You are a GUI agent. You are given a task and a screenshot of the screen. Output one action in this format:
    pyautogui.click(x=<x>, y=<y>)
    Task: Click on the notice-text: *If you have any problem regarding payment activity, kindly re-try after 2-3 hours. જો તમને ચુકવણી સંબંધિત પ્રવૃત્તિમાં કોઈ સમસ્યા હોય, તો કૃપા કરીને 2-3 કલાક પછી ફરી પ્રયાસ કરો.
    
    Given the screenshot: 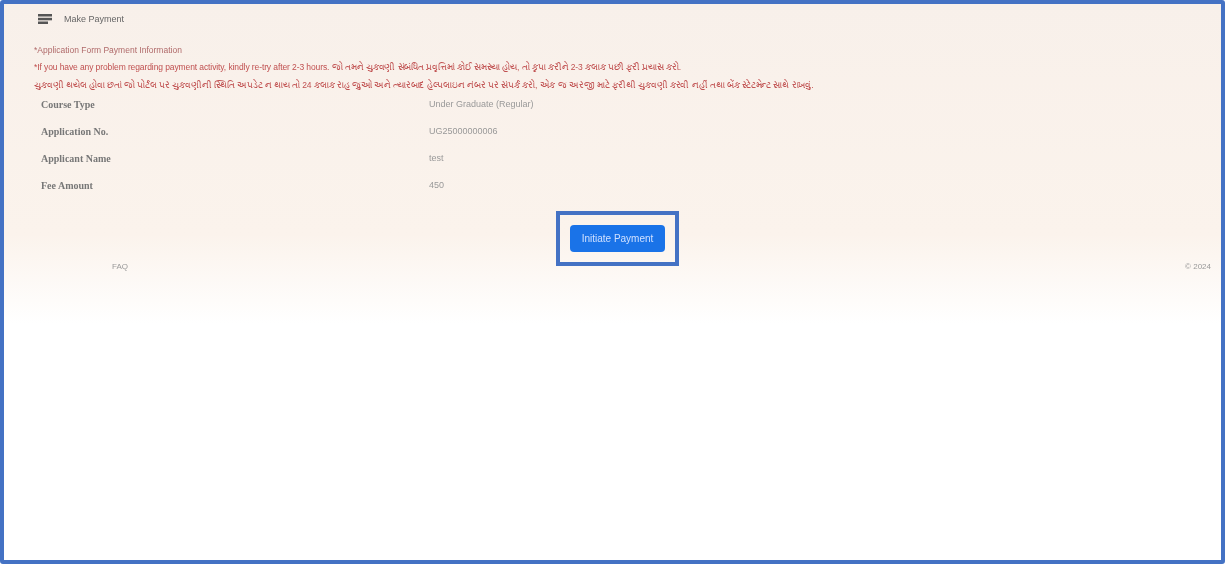 What is the action you would take?
    pyautogui.click(x=358, y=67)
    